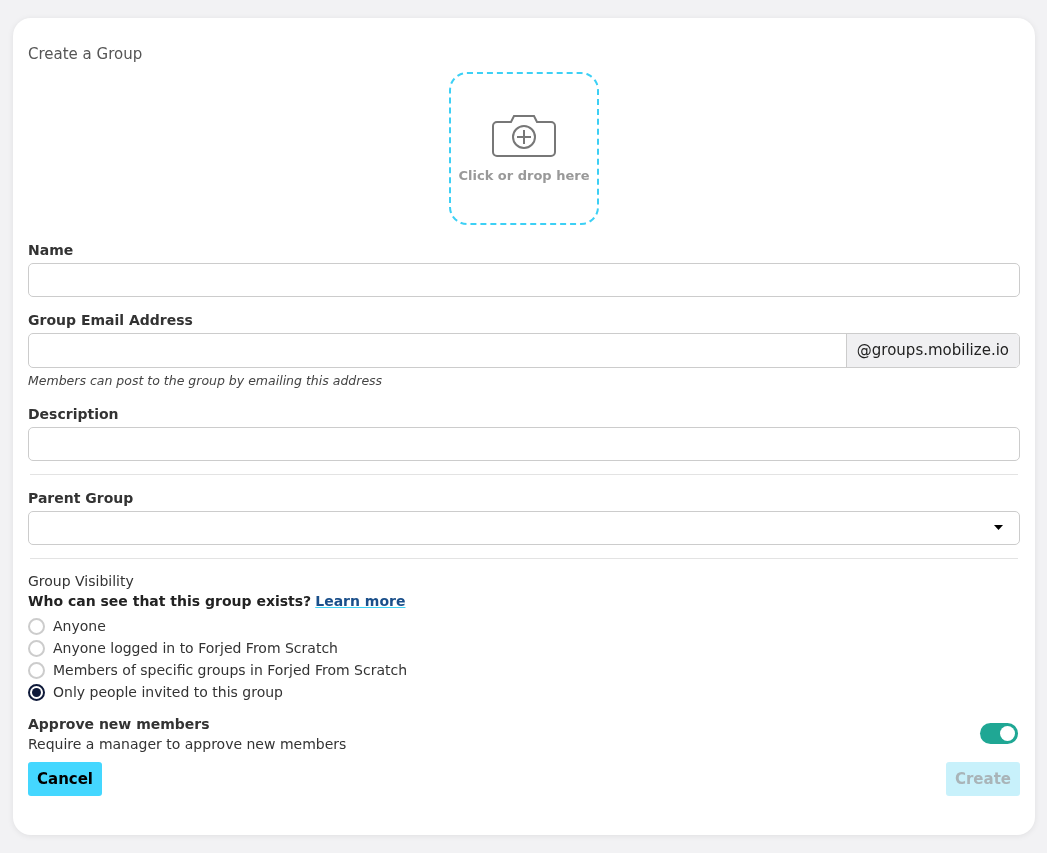  Describe the element at coordinates (36, 692) in the screenshot. I see `radio-button` at that location.